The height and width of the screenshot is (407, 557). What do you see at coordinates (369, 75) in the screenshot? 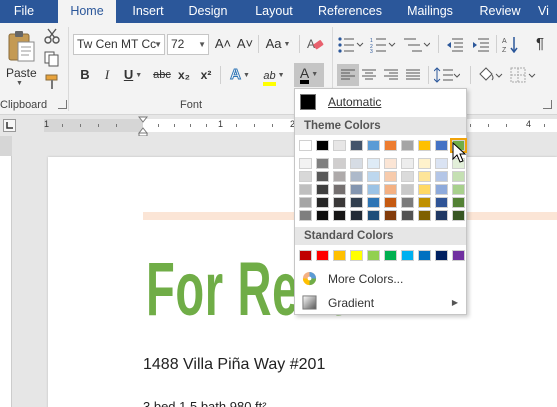
I see `align-center-icon` at bounding box center [369, 75].